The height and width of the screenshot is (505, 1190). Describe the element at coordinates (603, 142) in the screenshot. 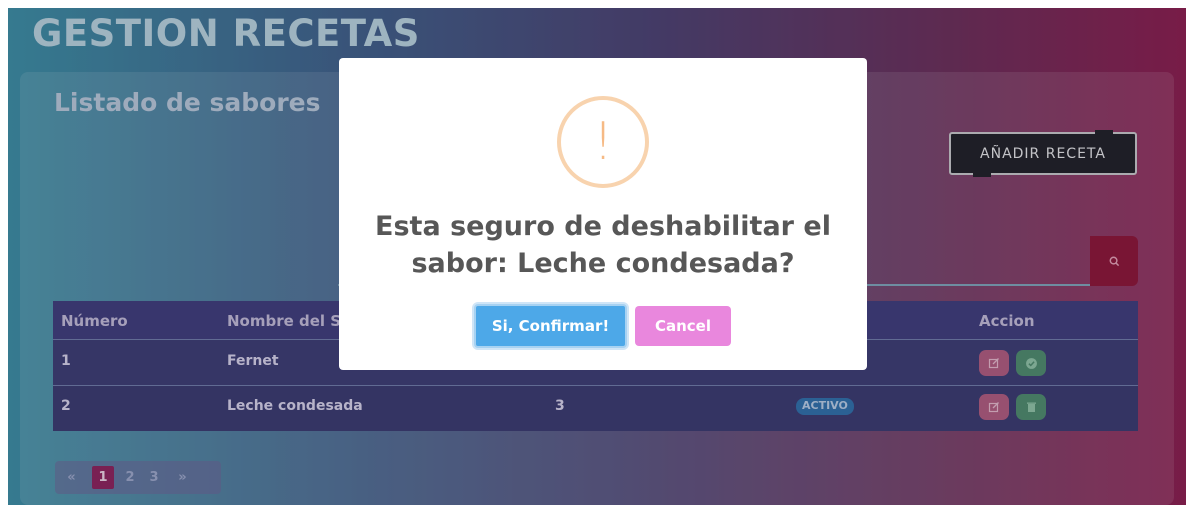

I see `warning-icon: !` at that location.